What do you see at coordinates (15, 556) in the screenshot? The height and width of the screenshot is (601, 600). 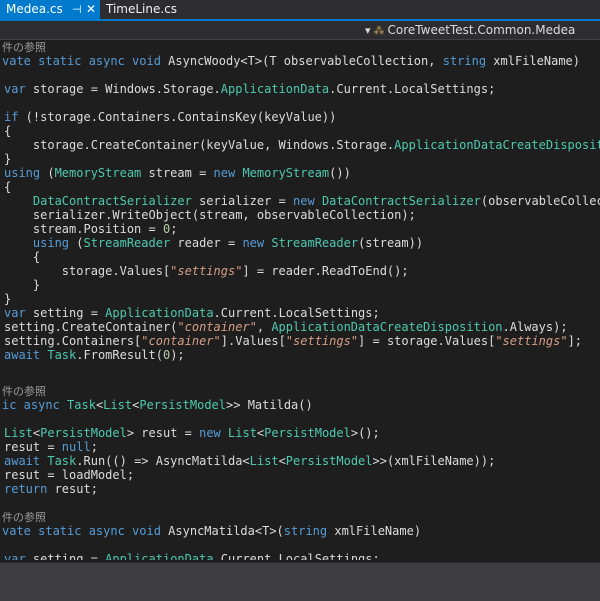 I see `code-token: var` at bounding box center [15, 556].